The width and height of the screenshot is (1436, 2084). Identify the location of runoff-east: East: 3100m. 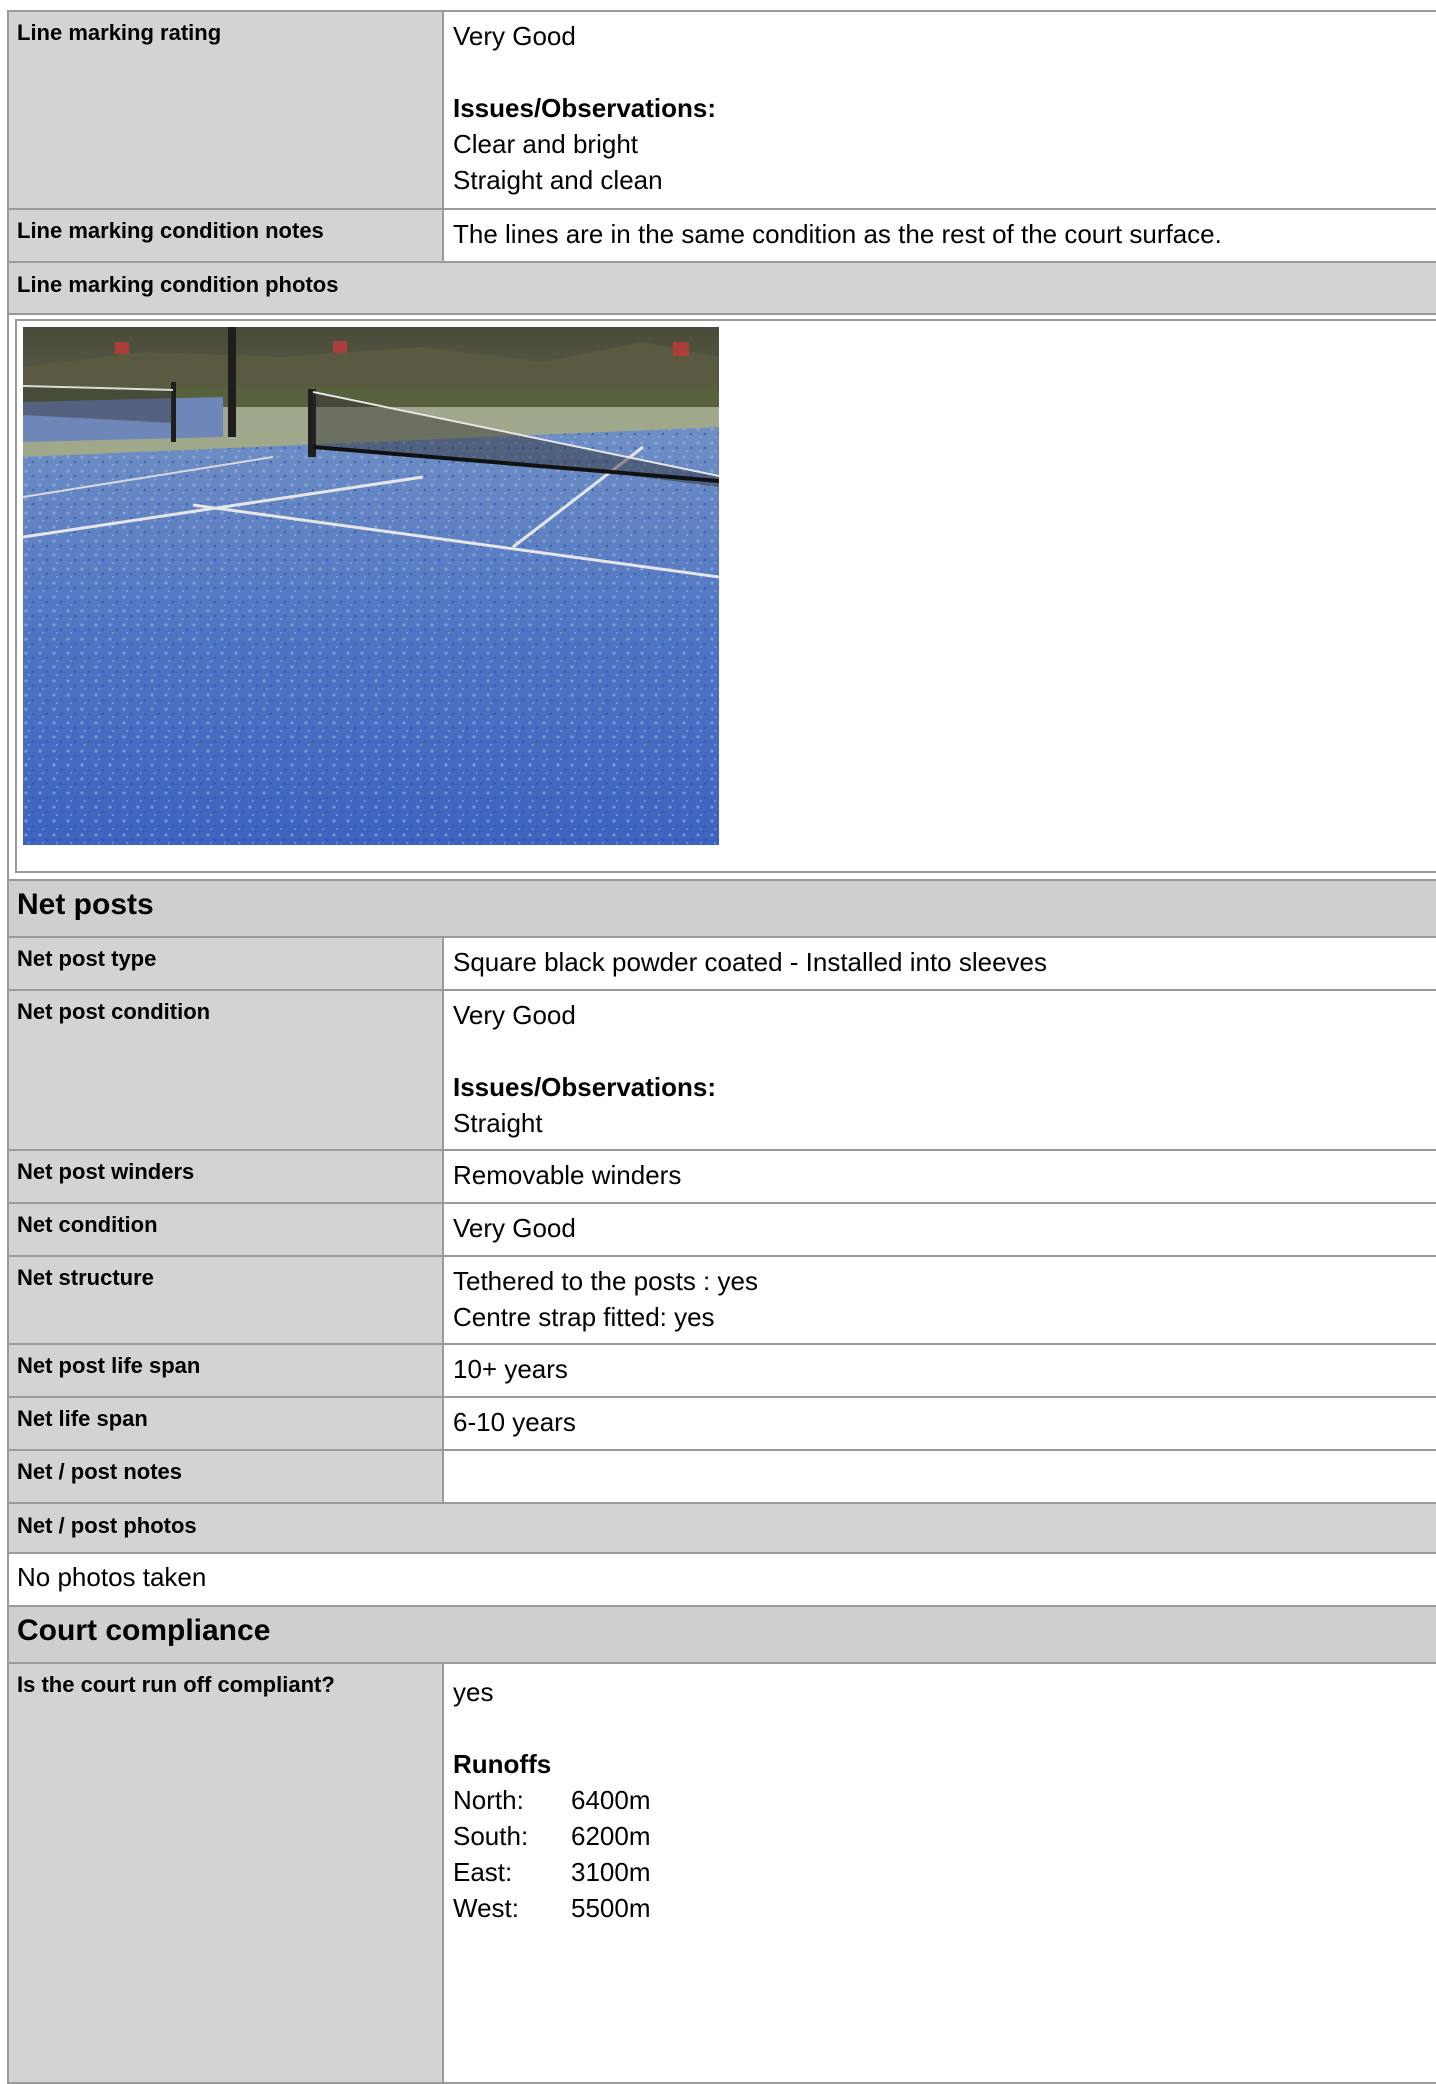
(944, 1872).